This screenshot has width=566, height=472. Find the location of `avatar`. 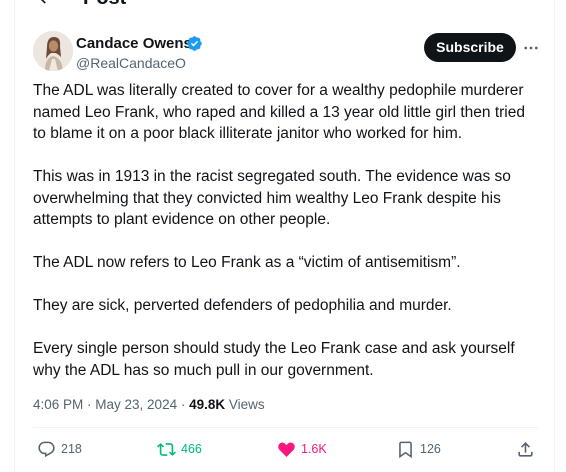

avatar is located at coordinates (53, 51).